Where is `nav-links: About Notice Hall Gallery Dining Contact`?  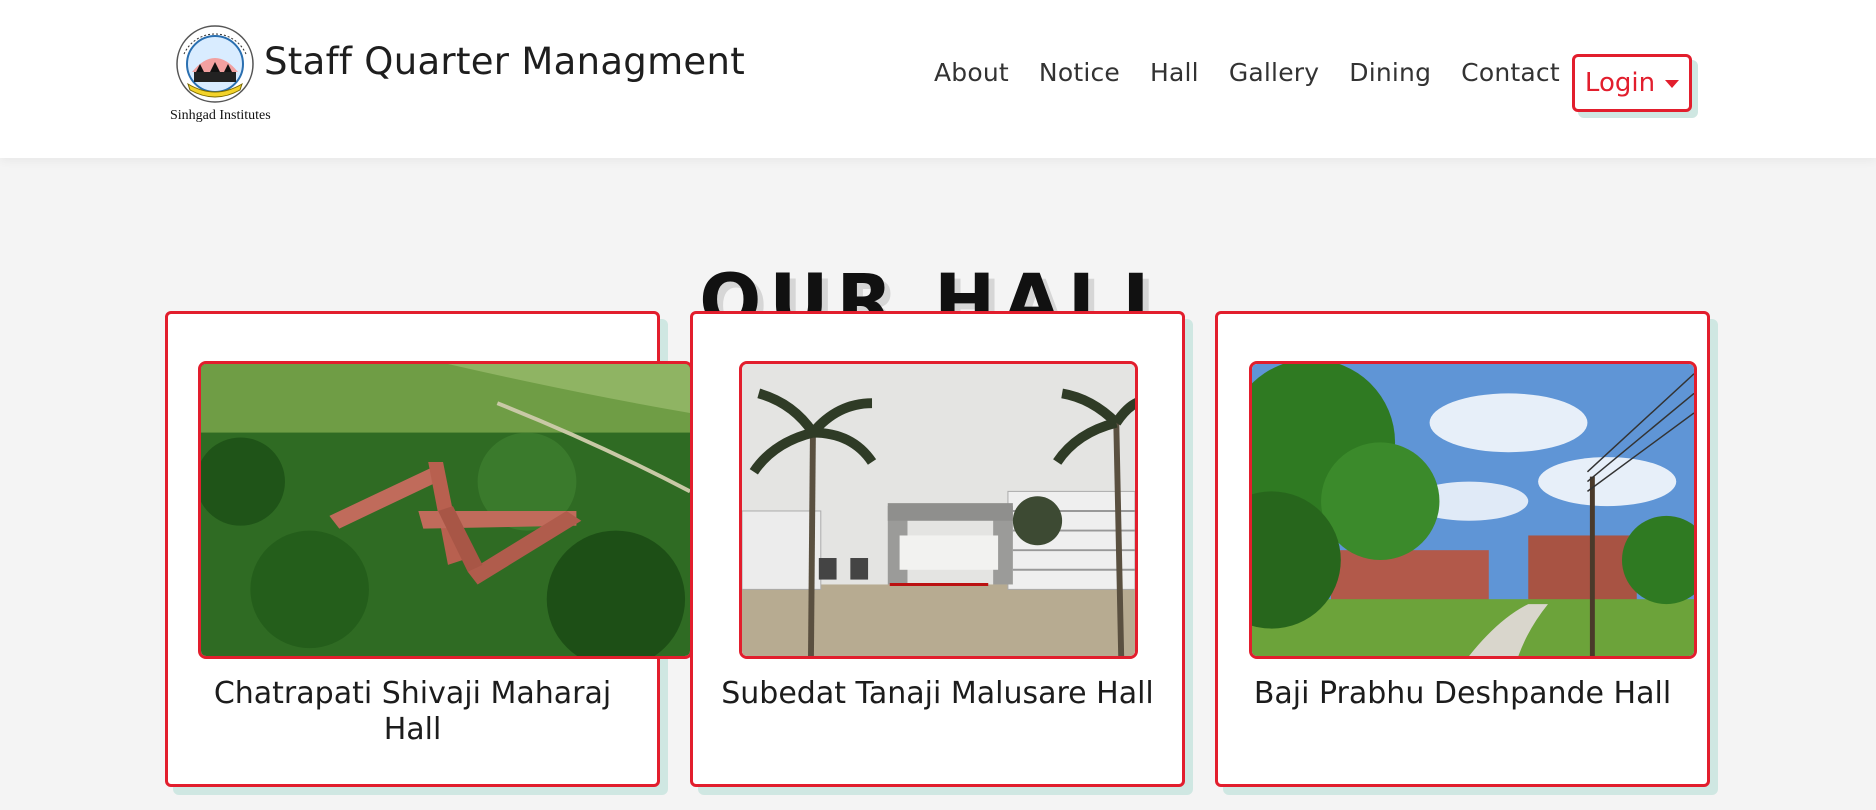 nav-links: About Notice Hall Gallery Dining Contact is located at coordinates (1247, 72).